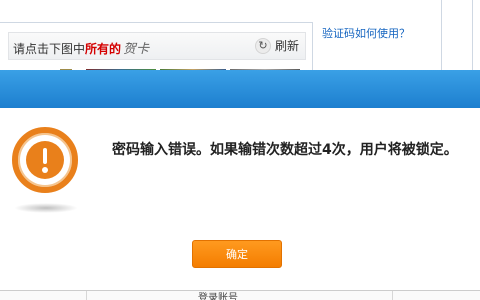  I want to click on dialog-header, so click(240, 89).